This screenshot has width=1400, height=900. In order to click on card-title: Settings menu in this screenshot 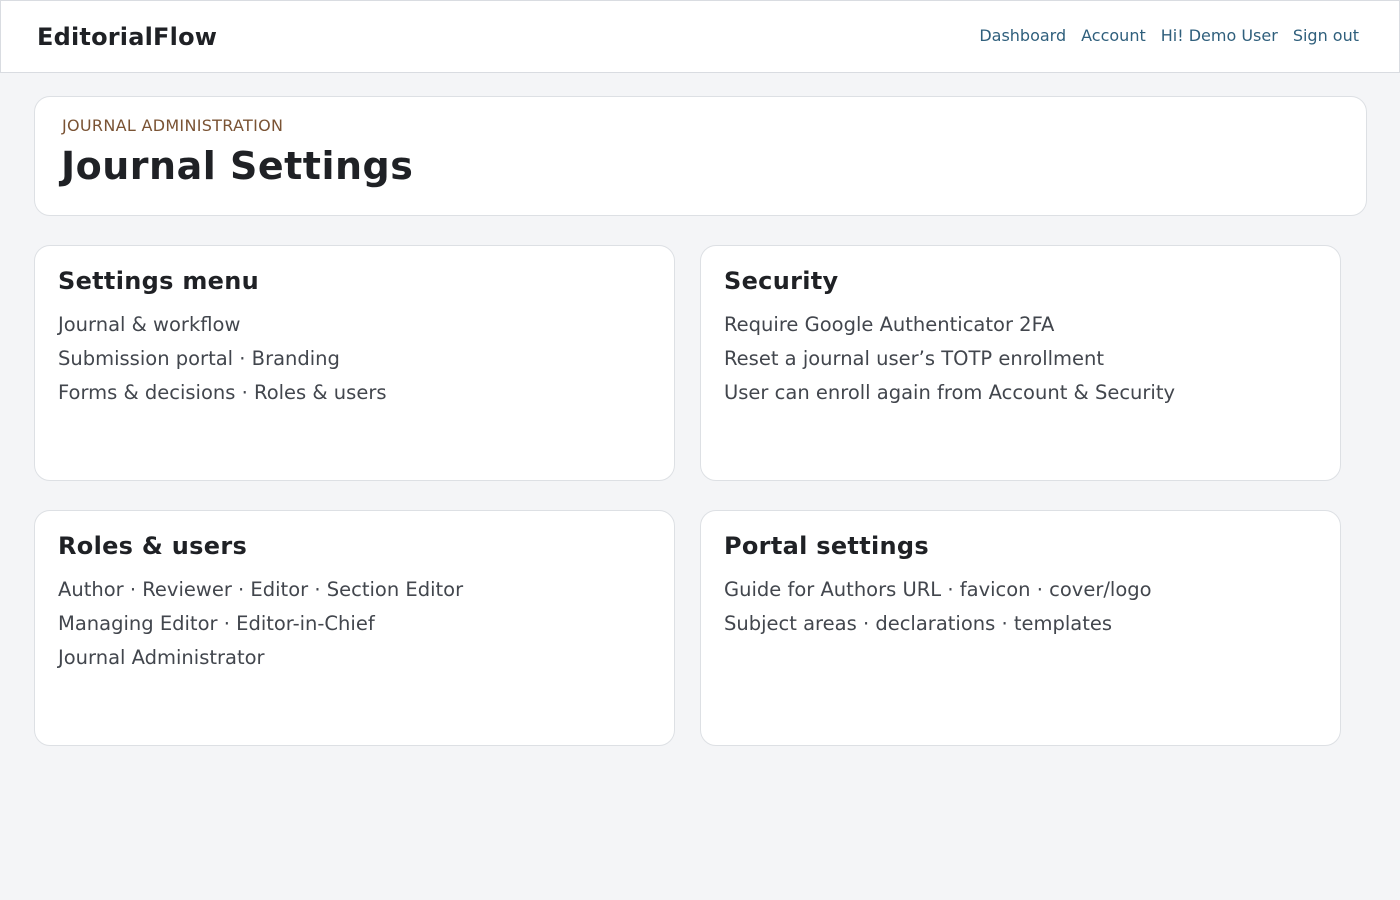, I will do `click(158, 281)`.